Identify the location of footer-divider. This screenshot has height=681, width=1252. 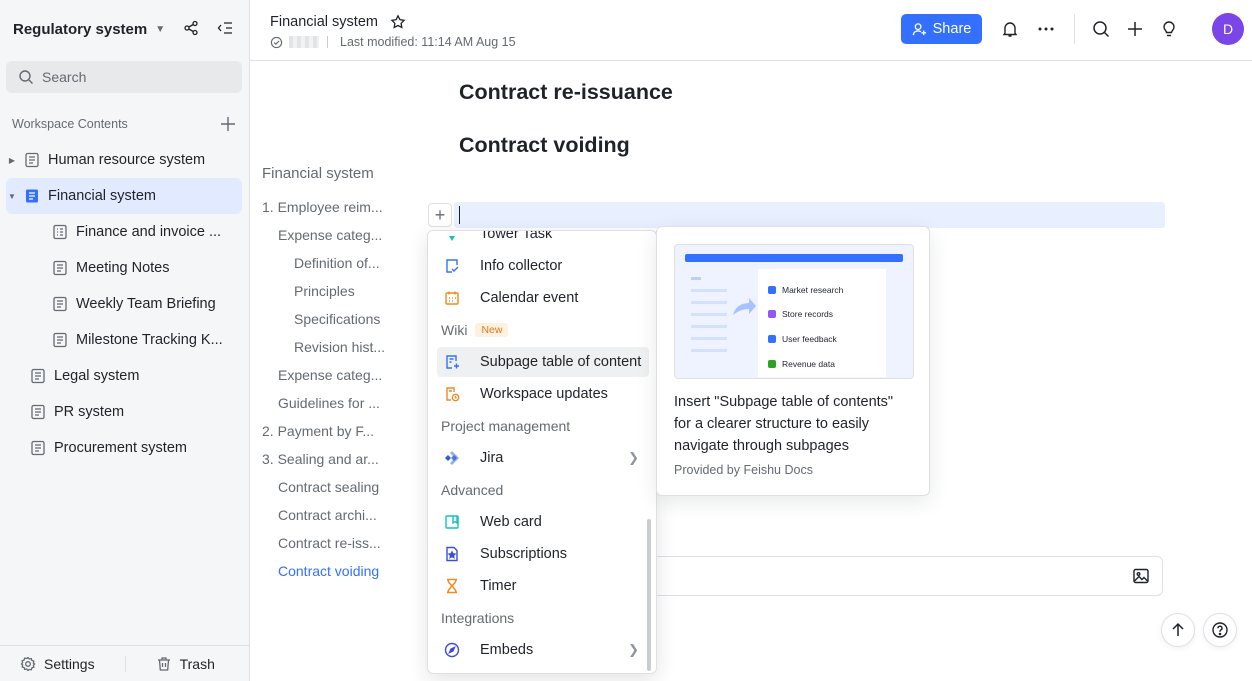
(125, 663).